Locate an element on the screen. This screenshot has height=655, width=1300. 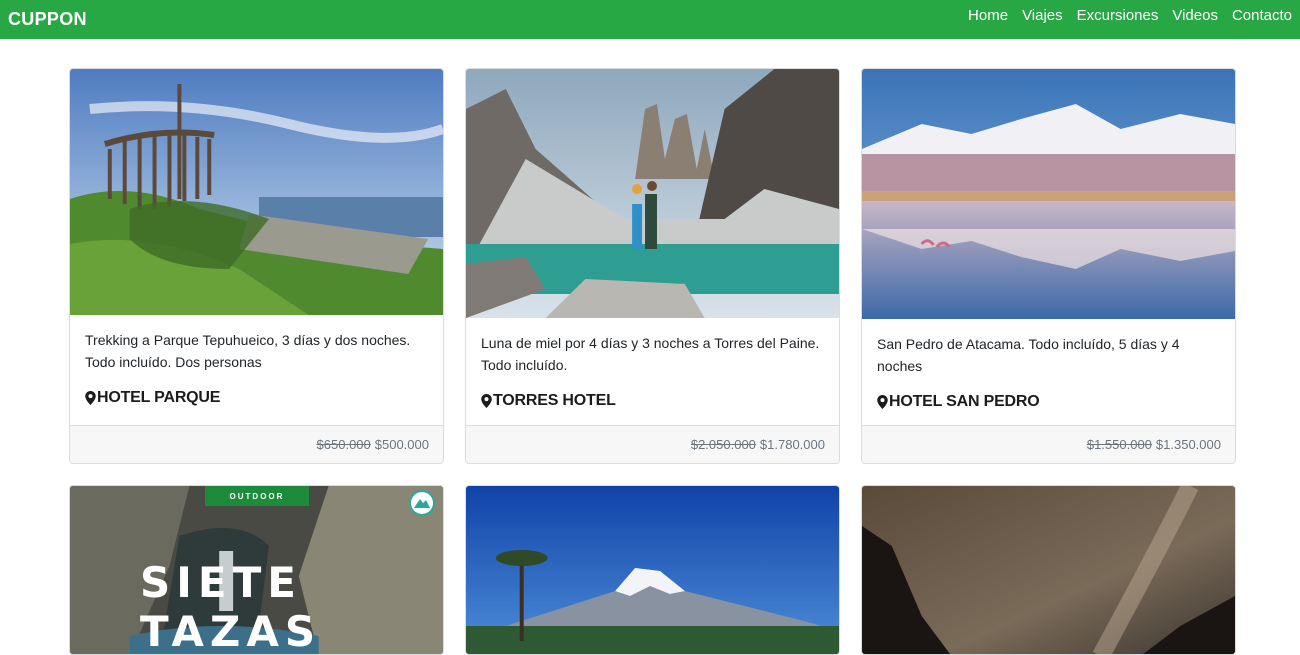
card-footer: $1.550.000 $1.350.000 is located at coordinates (1048, 444).